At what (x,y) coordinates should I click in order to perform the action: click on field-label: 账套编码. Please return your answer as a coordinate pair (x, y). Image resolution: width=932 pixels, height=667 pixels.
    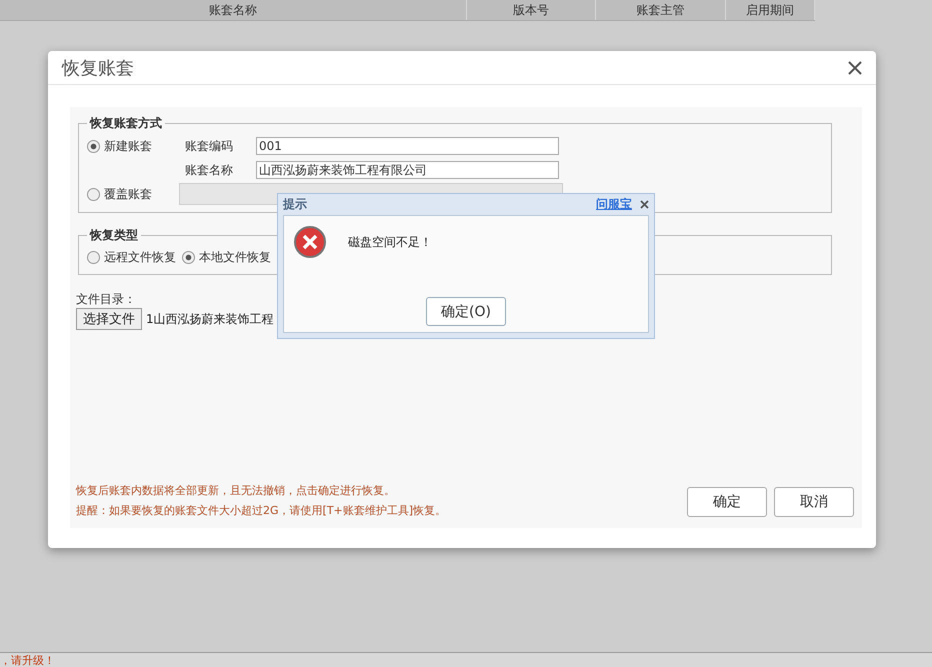
    Looking at the image, I should click on (209, 146).